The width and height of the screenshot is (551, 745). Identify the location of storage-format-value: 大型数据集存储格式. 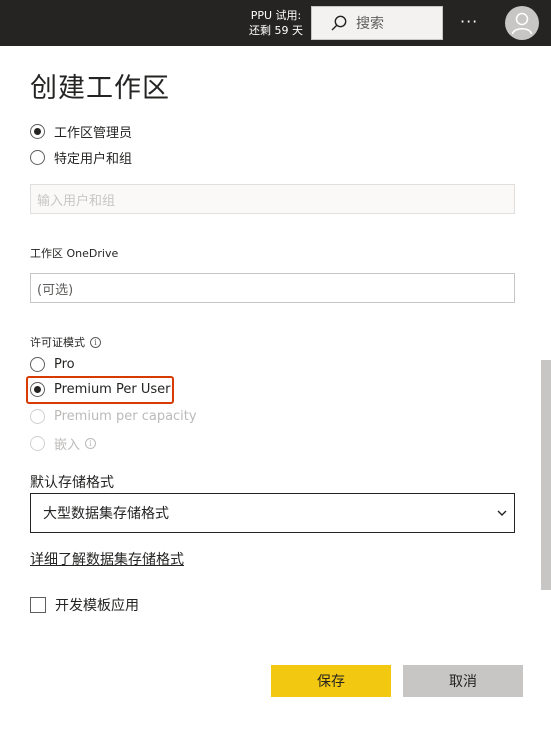
(106, 514).